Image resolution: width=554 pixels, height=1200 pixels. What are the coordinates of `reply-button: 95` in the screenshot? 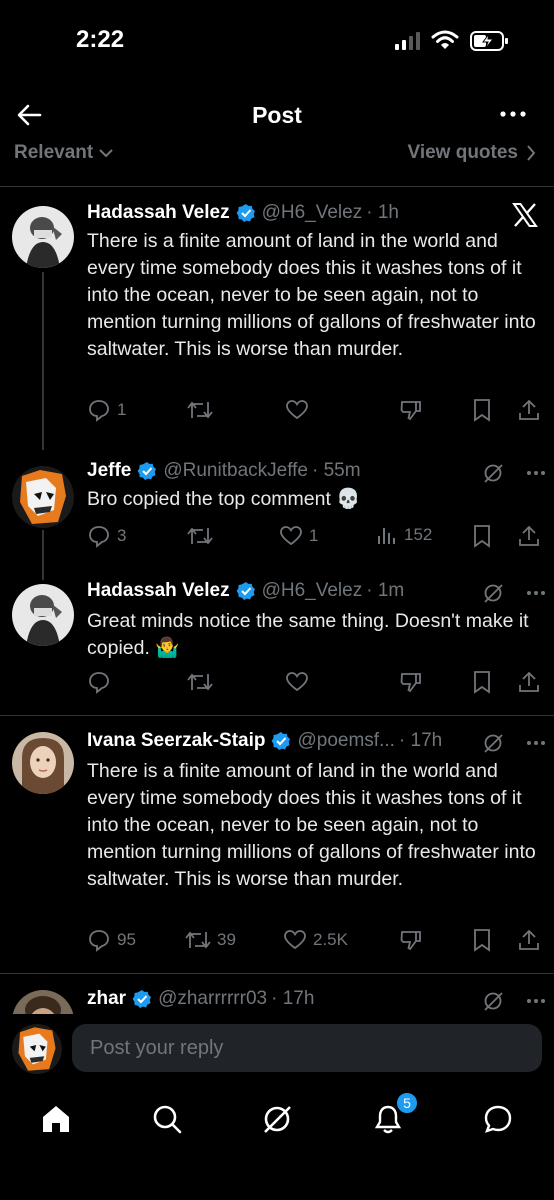 It's located at (111, 940).